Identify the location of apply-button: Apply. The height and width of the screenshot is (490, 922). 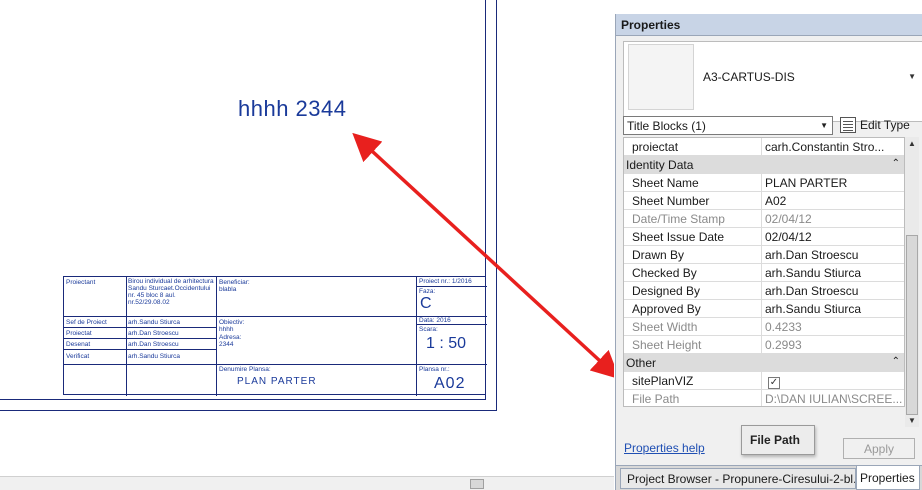
(879, 448).